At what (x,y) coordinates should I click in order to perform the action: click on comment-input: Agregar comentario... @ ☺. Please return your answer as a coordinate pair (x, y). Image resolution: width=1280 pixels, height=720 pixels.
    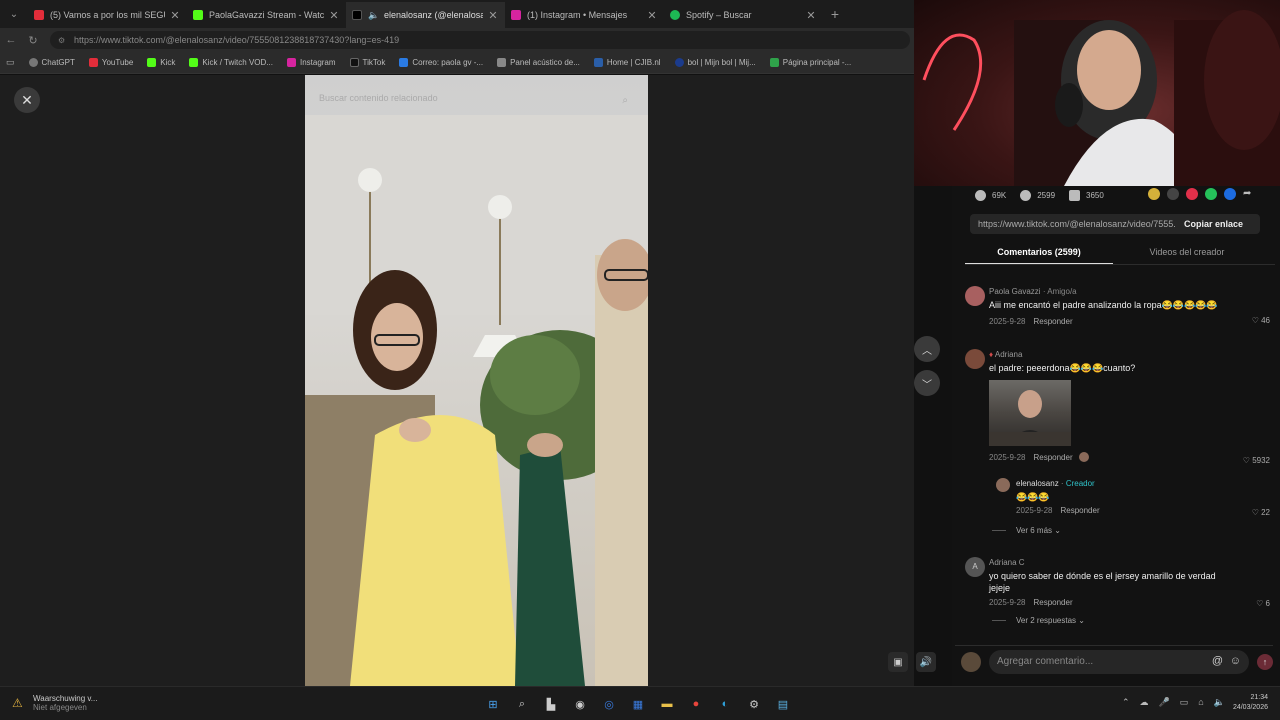
    Looking at the image, I should click on (1119, 661).